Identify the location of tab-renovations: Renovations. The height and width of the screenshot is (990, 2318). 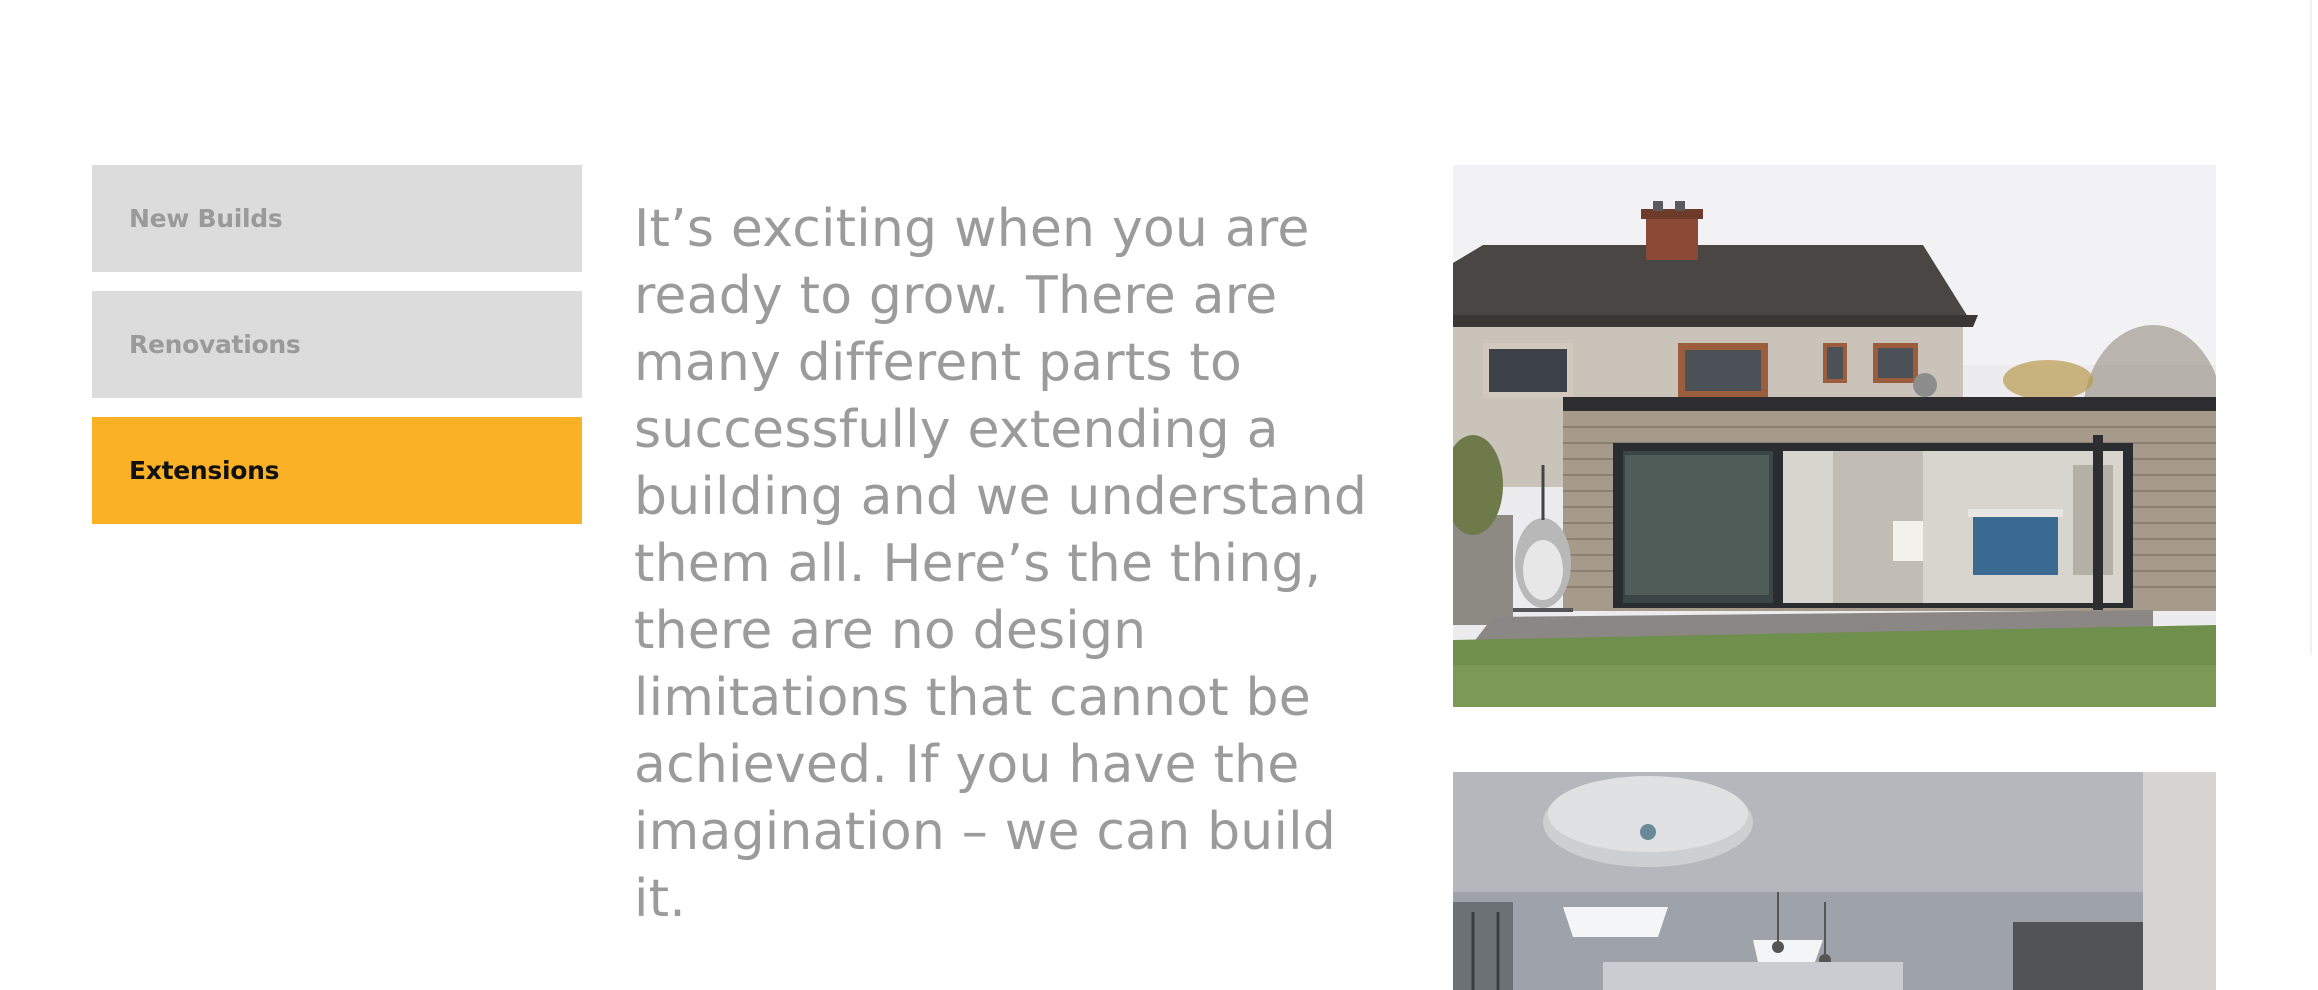
(337, 344).